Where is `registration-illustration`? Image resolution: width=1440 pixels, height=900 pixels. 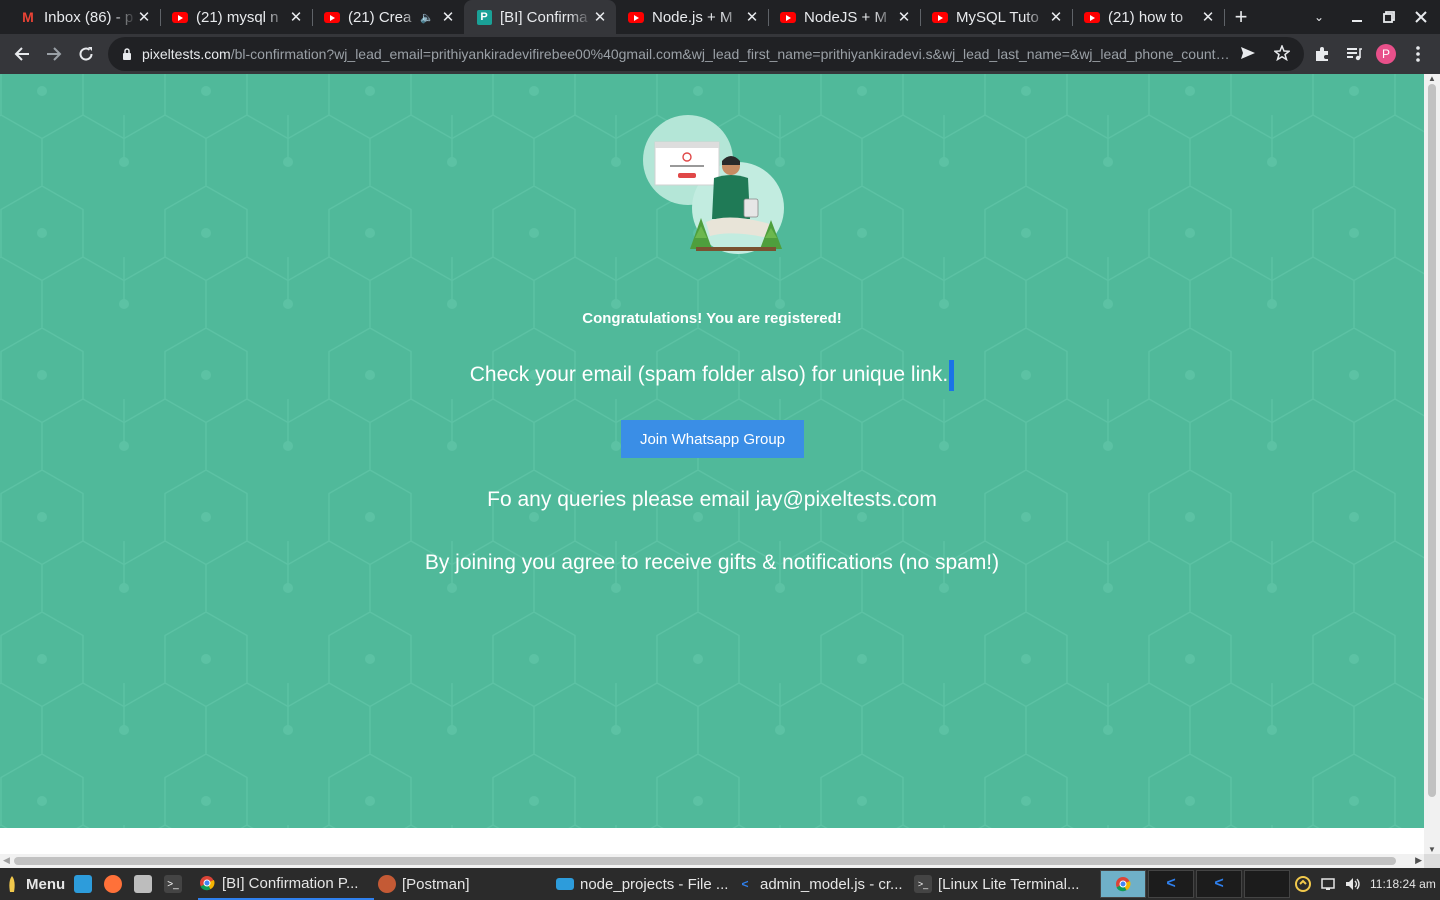
registration-illustration is located at coordinates (713, 184).